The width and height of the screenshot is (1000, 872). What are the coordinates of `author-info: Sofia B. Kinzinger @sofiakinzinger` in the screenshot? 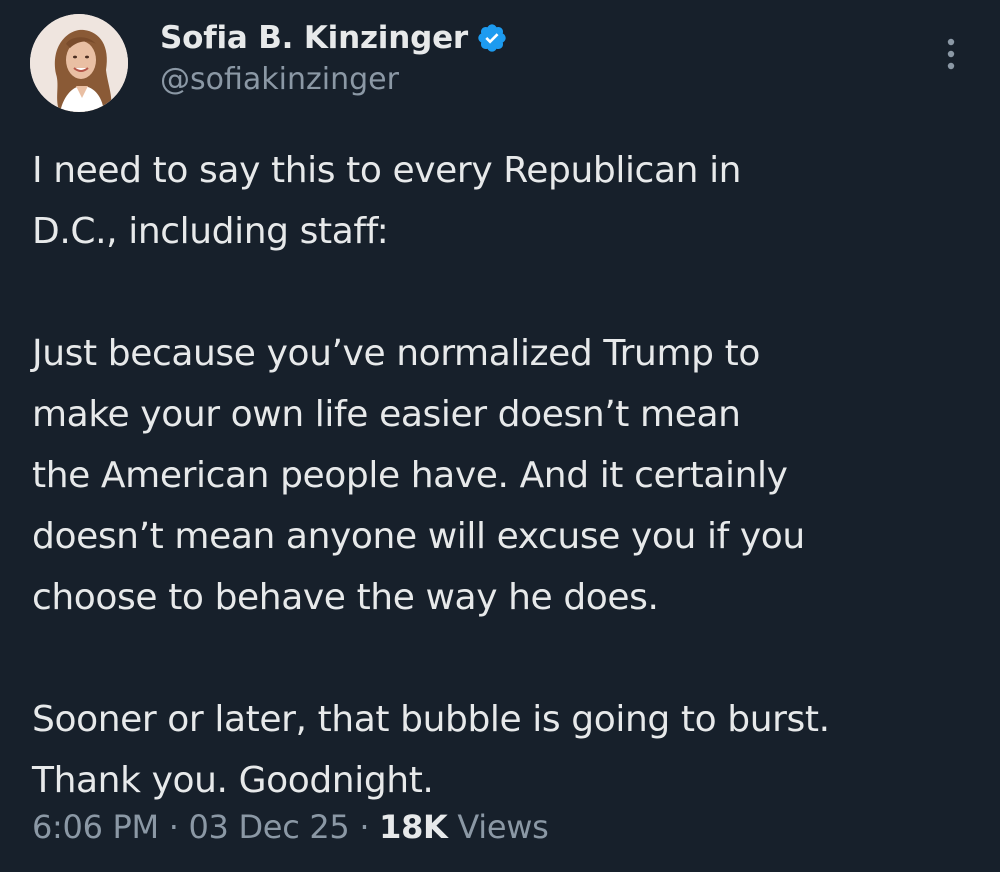 It's located at (334, 56).